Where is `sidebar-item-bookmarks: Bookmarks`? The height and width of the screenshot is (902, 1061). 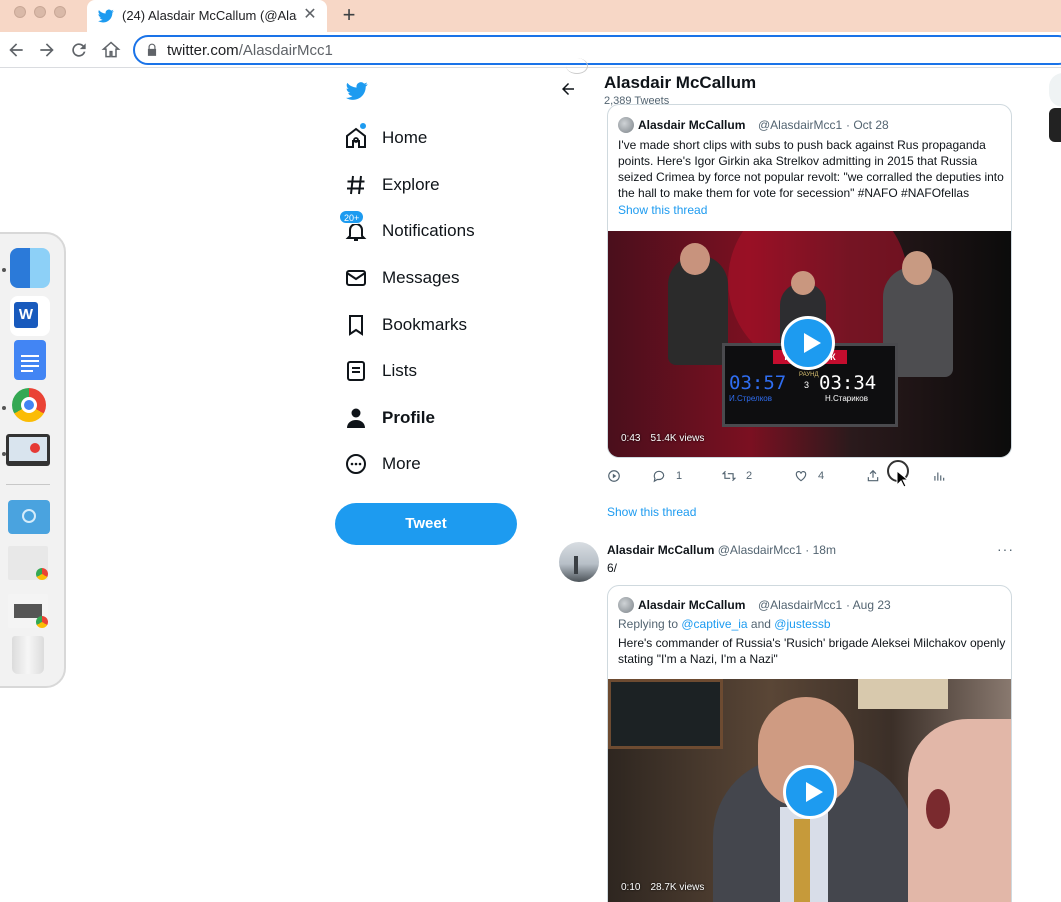 sidebar-item-bookmarks: Bookmarks is located at coordinates (444, 325).